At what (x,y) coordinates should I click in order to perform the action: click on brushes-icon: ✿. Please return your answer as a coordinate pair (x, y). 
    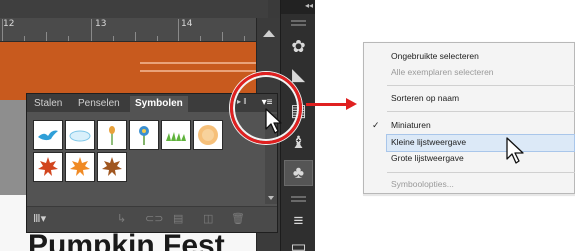
    Looking at the image, I should click on (298, 47).